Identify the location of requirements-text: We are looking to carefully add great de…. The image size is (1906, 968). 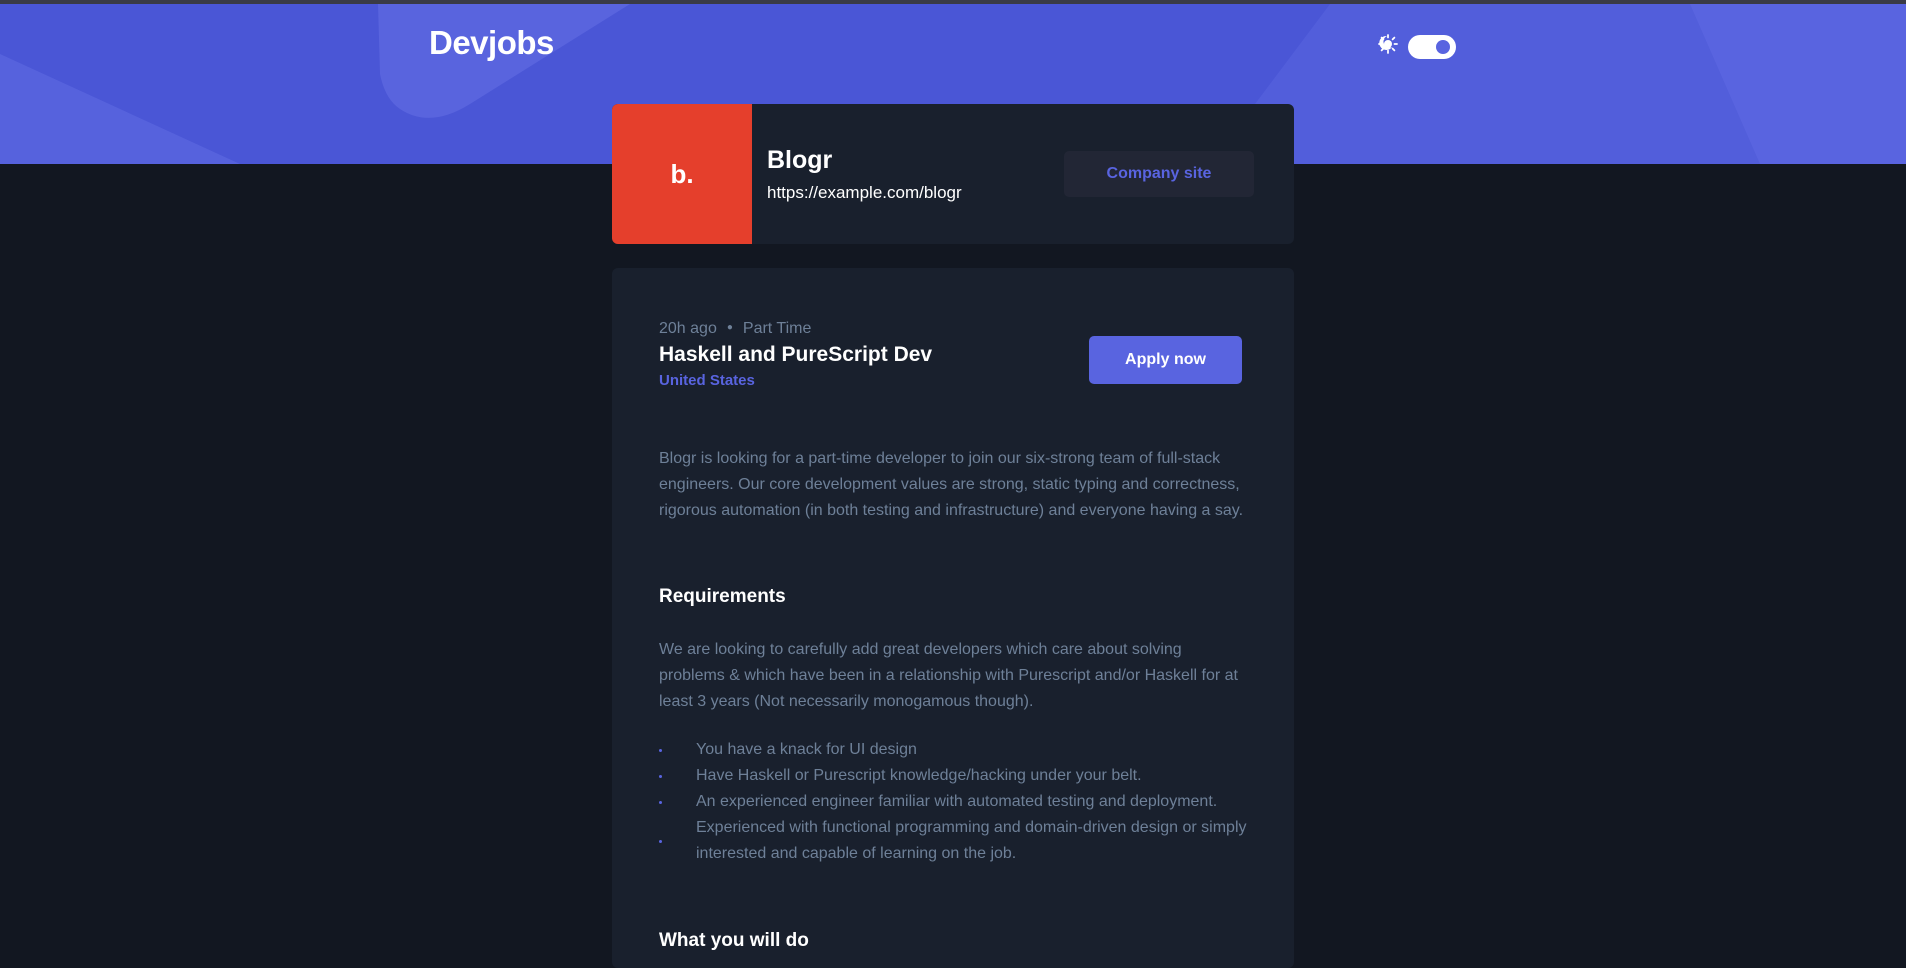
(948, 675).